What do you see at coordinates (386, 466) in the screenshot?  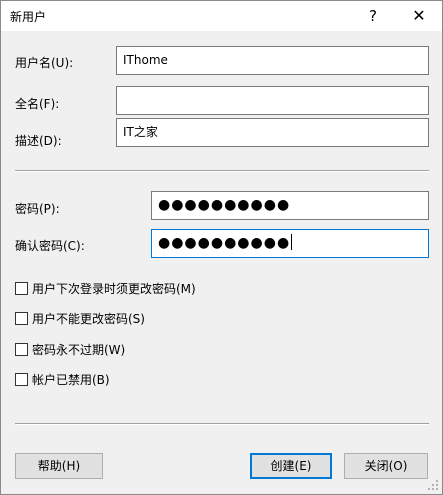 I see `close-button: 关闭(O)` at bounding box center [386, 466].